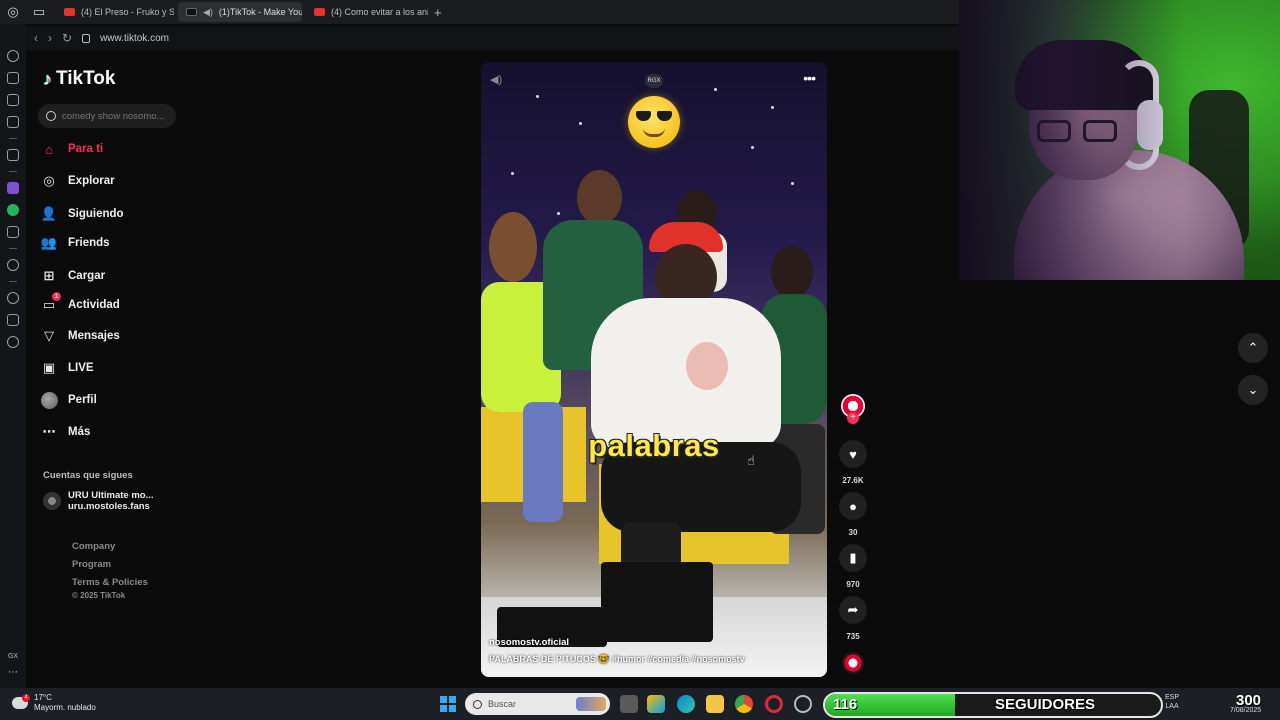 This screenshot has width=1280, height=720. What do you see at coordinates (65, 707) in the screenshot?
I see `weather-desc: Mayorm. nublado` at bounding box center [65, 707].